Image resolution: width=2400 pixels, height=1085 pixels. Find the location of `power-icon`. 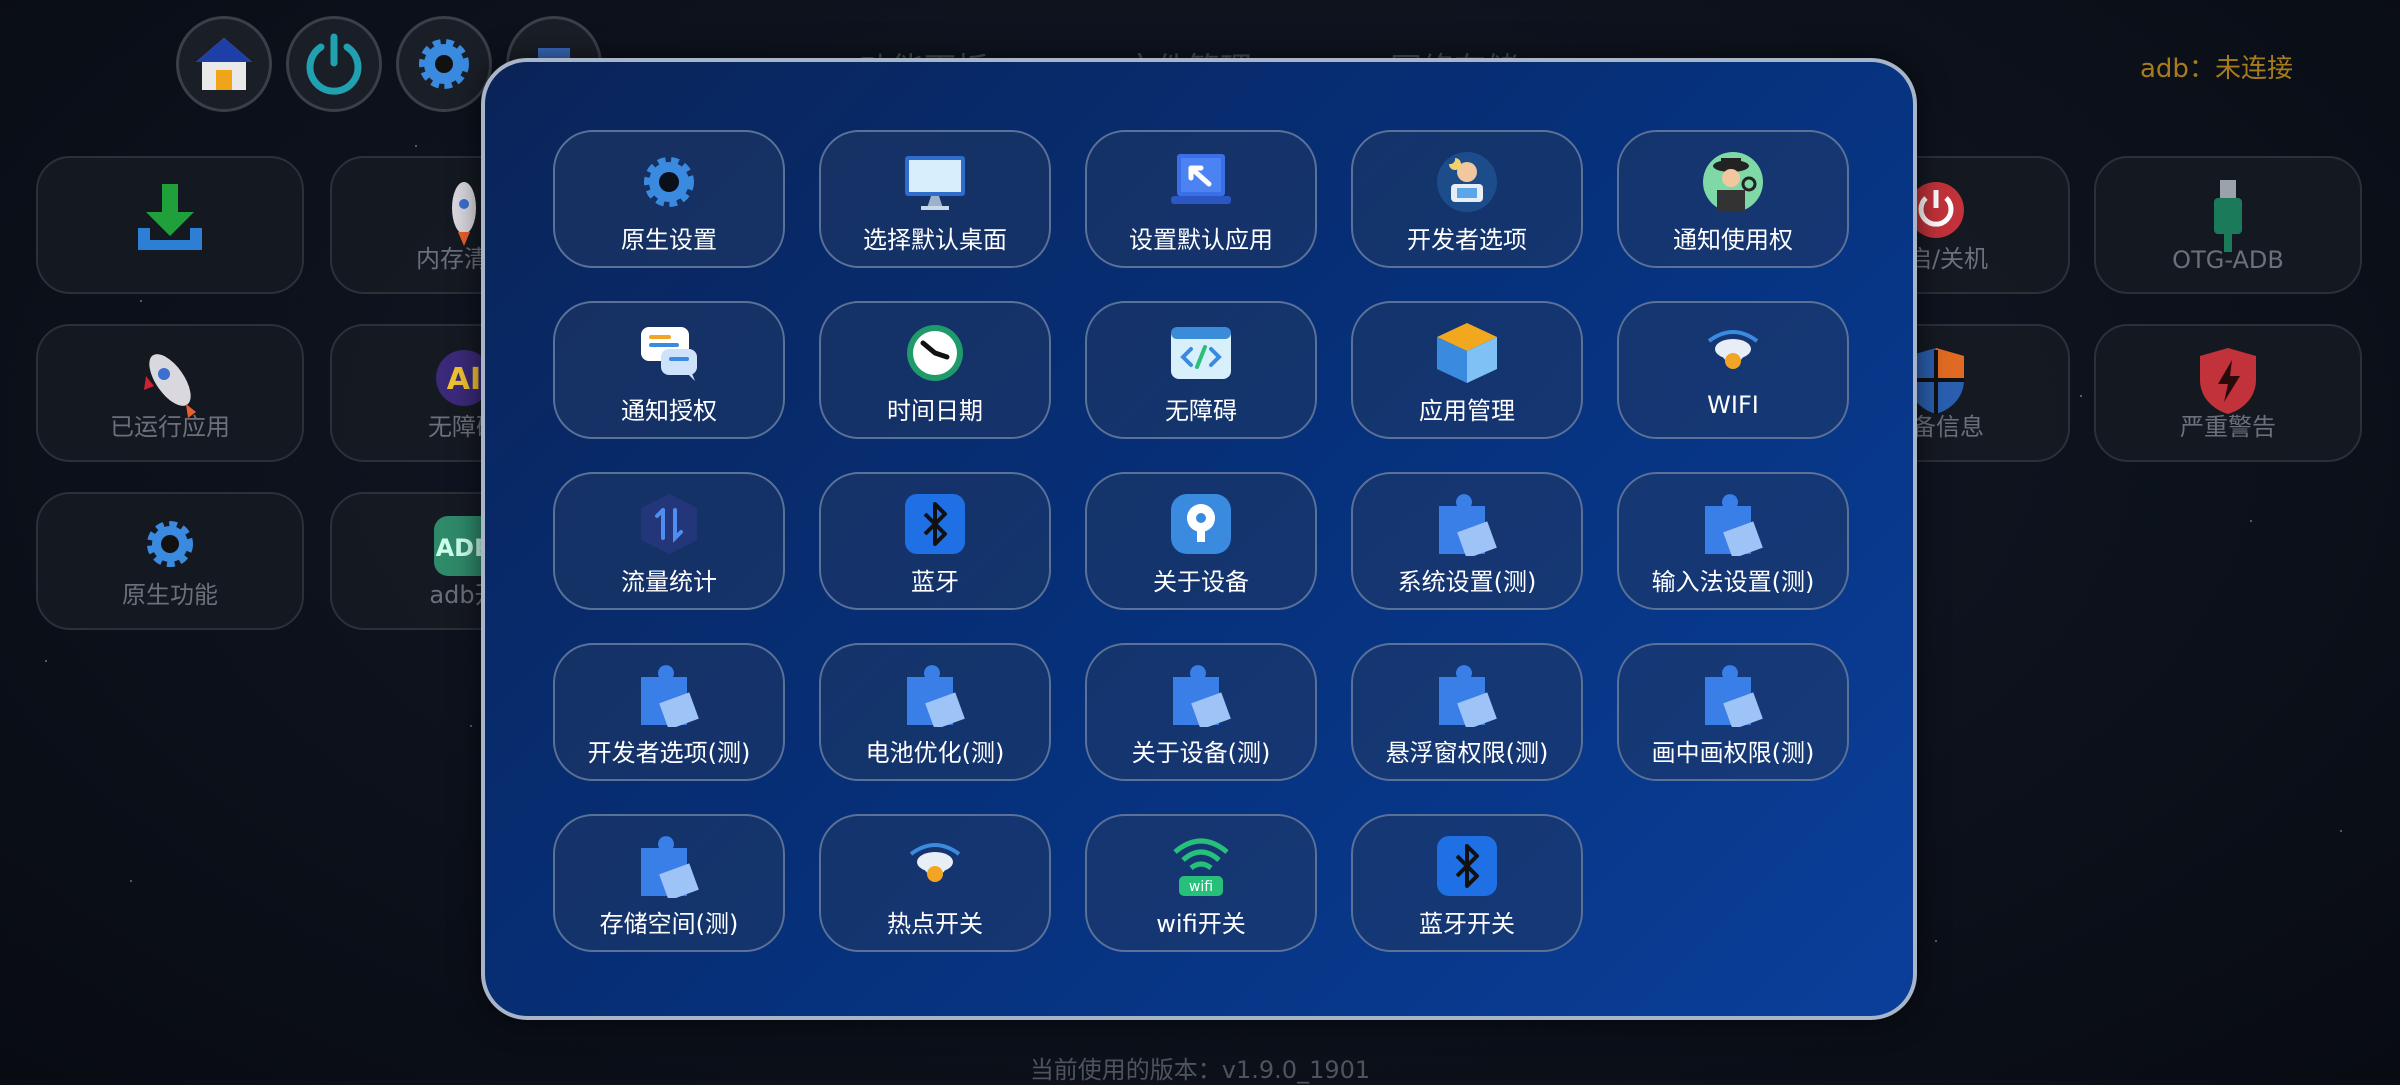

power-icon is located at coordinates (334, 64).